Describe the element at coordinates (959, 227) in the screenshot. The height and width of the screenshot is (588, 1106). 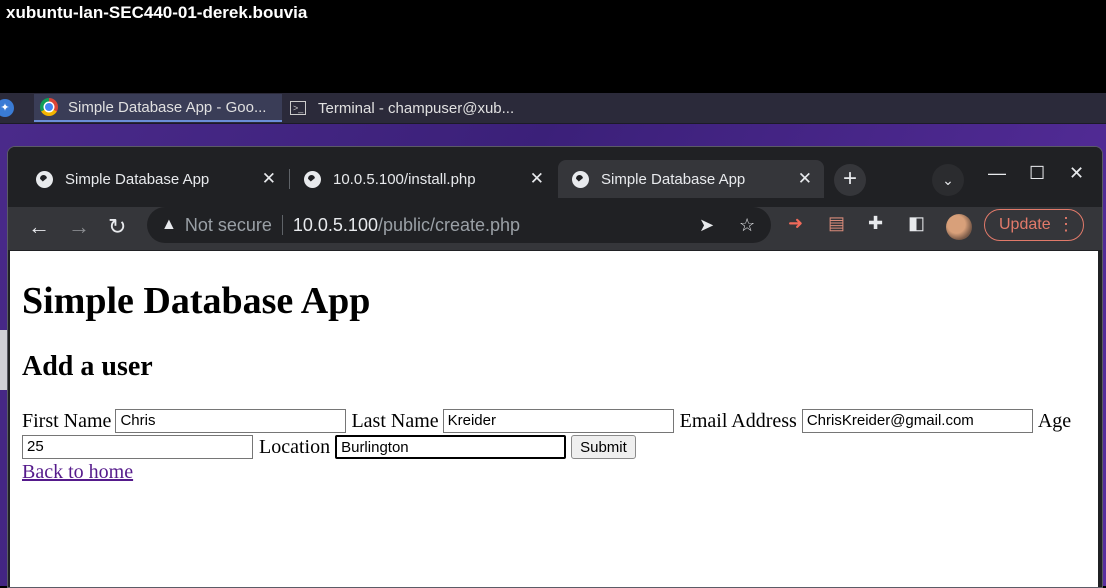
I see `avatar` at that location.